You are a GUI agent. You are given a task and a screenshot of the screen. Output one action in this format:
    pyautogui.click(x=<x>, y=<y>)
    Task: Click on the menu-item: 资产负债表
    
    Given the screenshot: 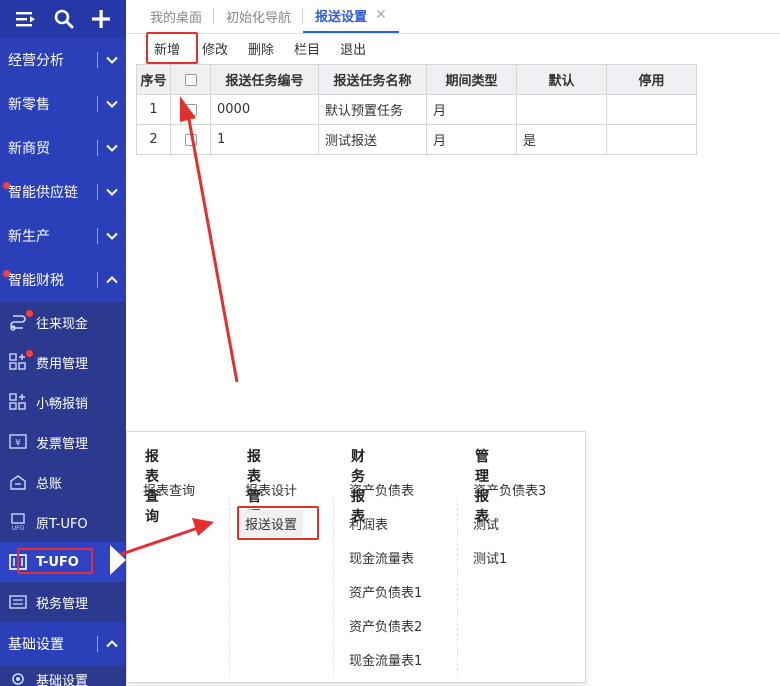 What is the action you would take?
    pyautogui.click(x=381, y=489)
    